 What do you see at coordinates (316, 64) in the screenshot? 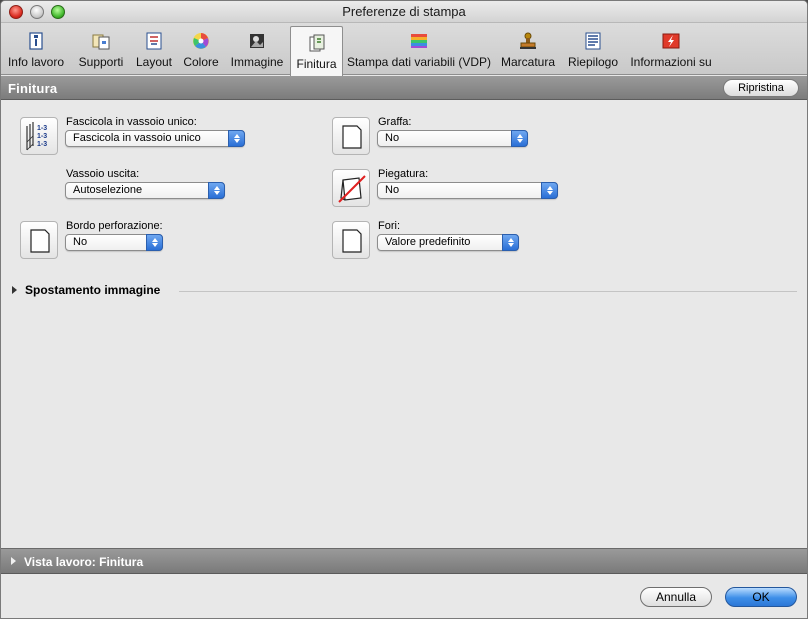
I see `tab-label: Finitura` at bounding box center [316, 64].